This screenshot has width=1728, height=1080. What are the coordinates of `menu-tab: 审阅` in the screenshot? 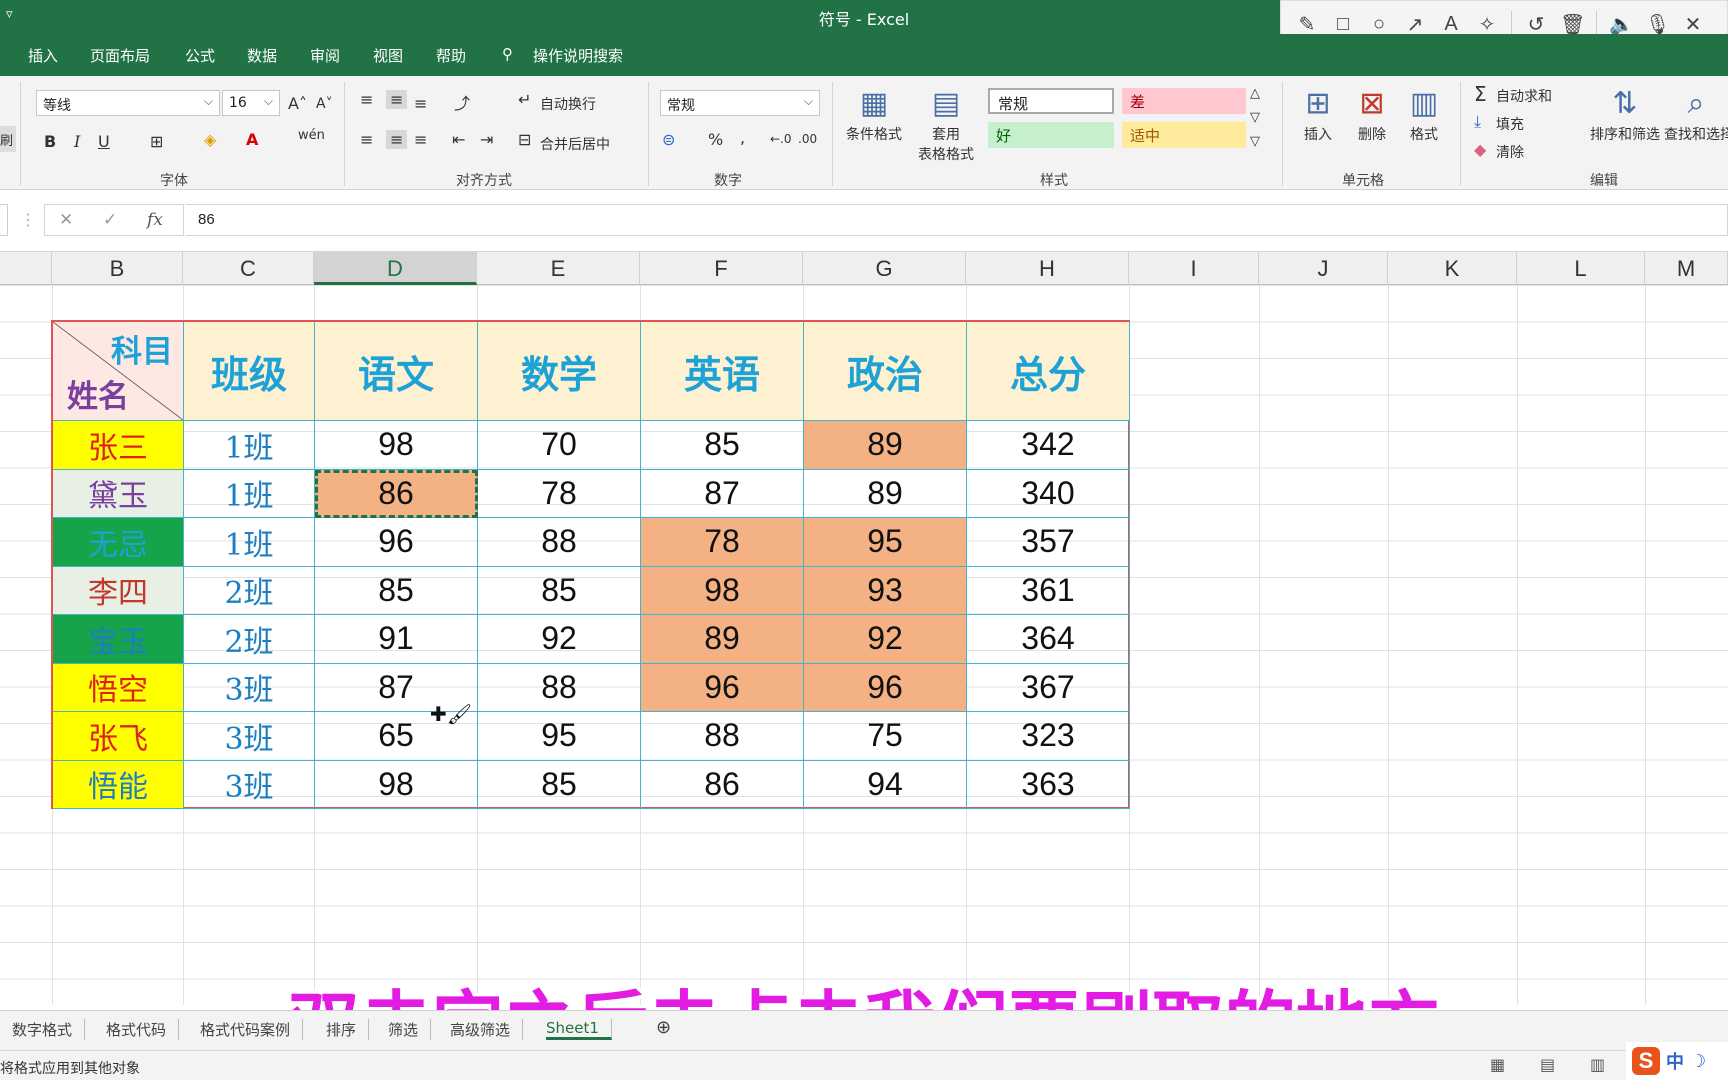 It's located at (325, 55).